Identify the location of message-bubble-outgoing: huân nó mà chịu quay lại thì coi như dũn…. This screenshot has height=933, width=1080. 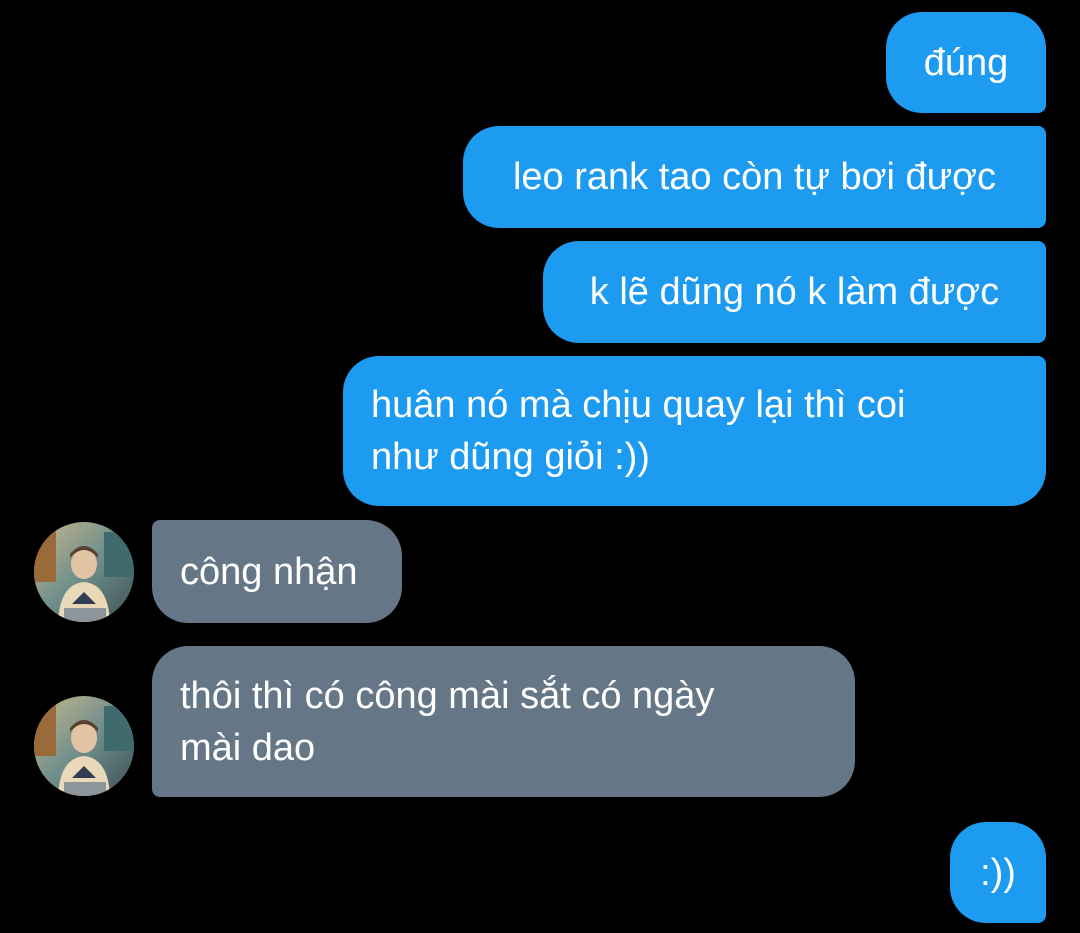
(694, 431).